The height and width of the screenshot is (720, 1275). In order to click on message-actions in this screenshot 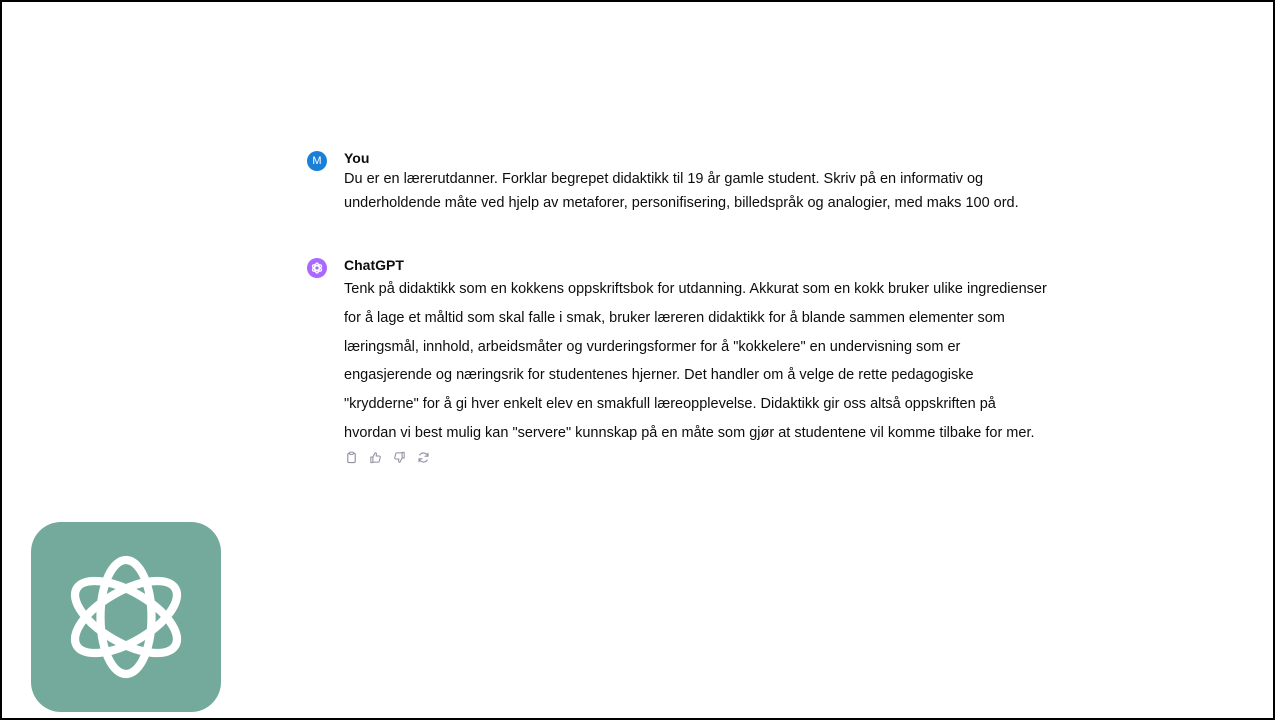, I will do `click(695, 458)`.